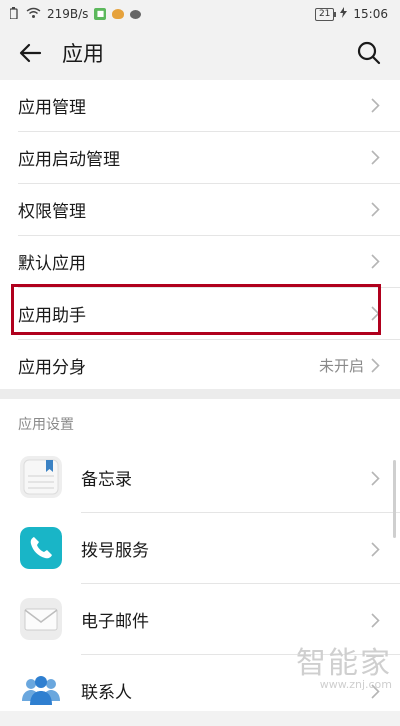 The image size is (400, 726). Describe the element at coordinates (83, 54) in the screenshot. I see `page-title: 应用` at that location.